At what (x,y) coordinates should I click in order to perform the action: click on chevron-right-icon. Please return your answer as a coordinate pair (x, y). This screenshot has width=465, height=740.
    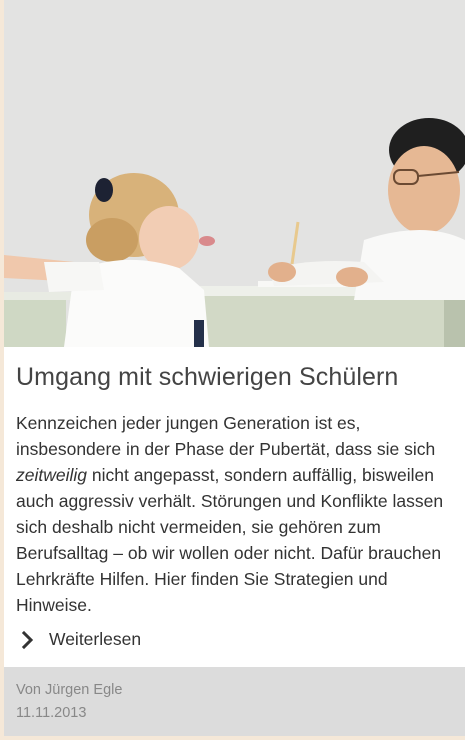
    Looking at the image, I should click on (27, 639).